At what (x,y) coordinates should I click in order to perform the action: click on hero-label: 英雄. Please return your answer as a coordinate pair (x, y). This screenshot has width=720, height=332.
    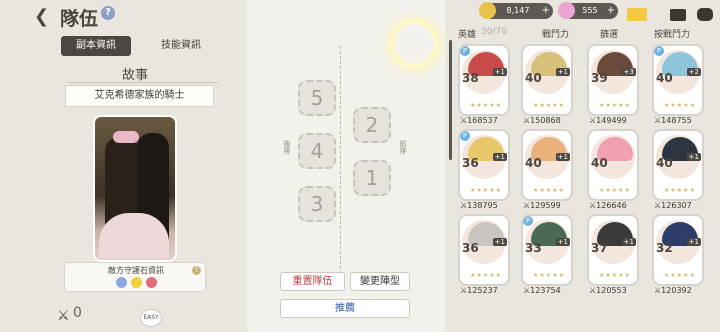
    Looking at the image, I should click on (467, 35).